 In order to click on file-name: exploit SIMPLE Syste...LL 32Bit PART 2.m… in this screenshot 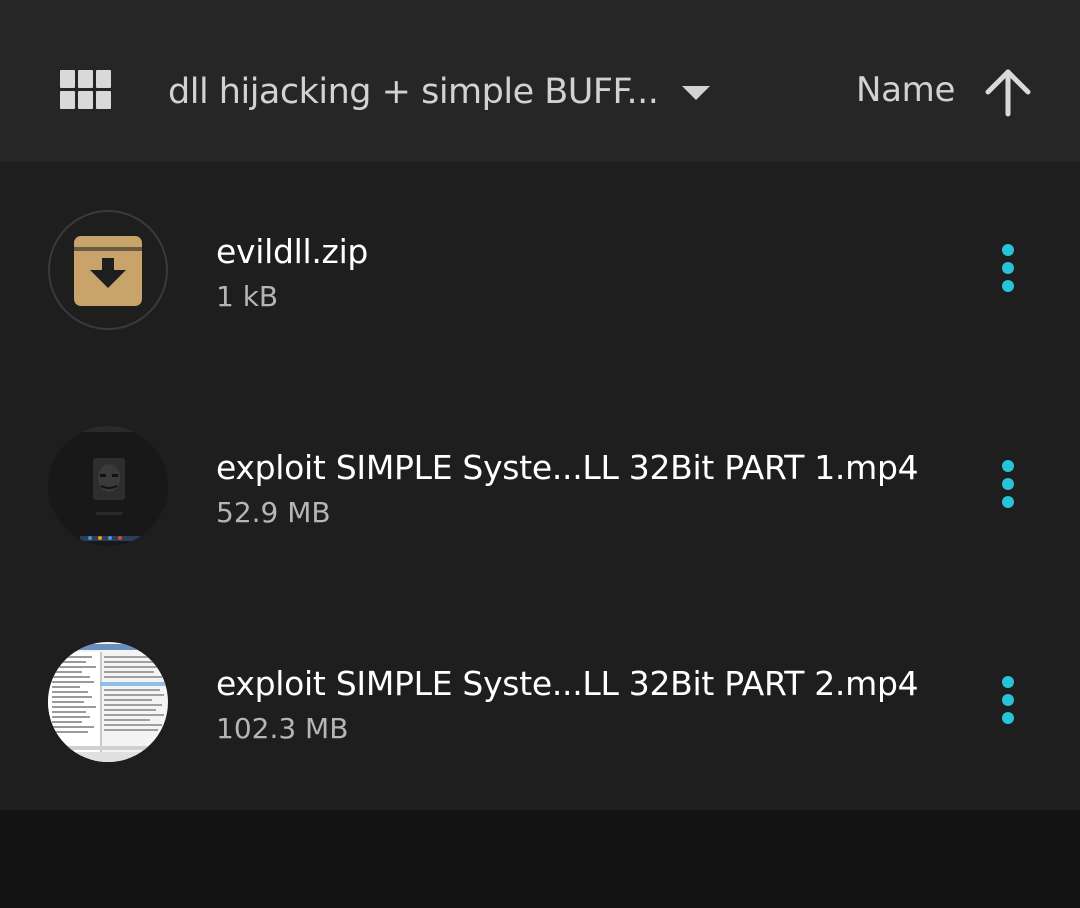, I will do `click(567, 683)`.